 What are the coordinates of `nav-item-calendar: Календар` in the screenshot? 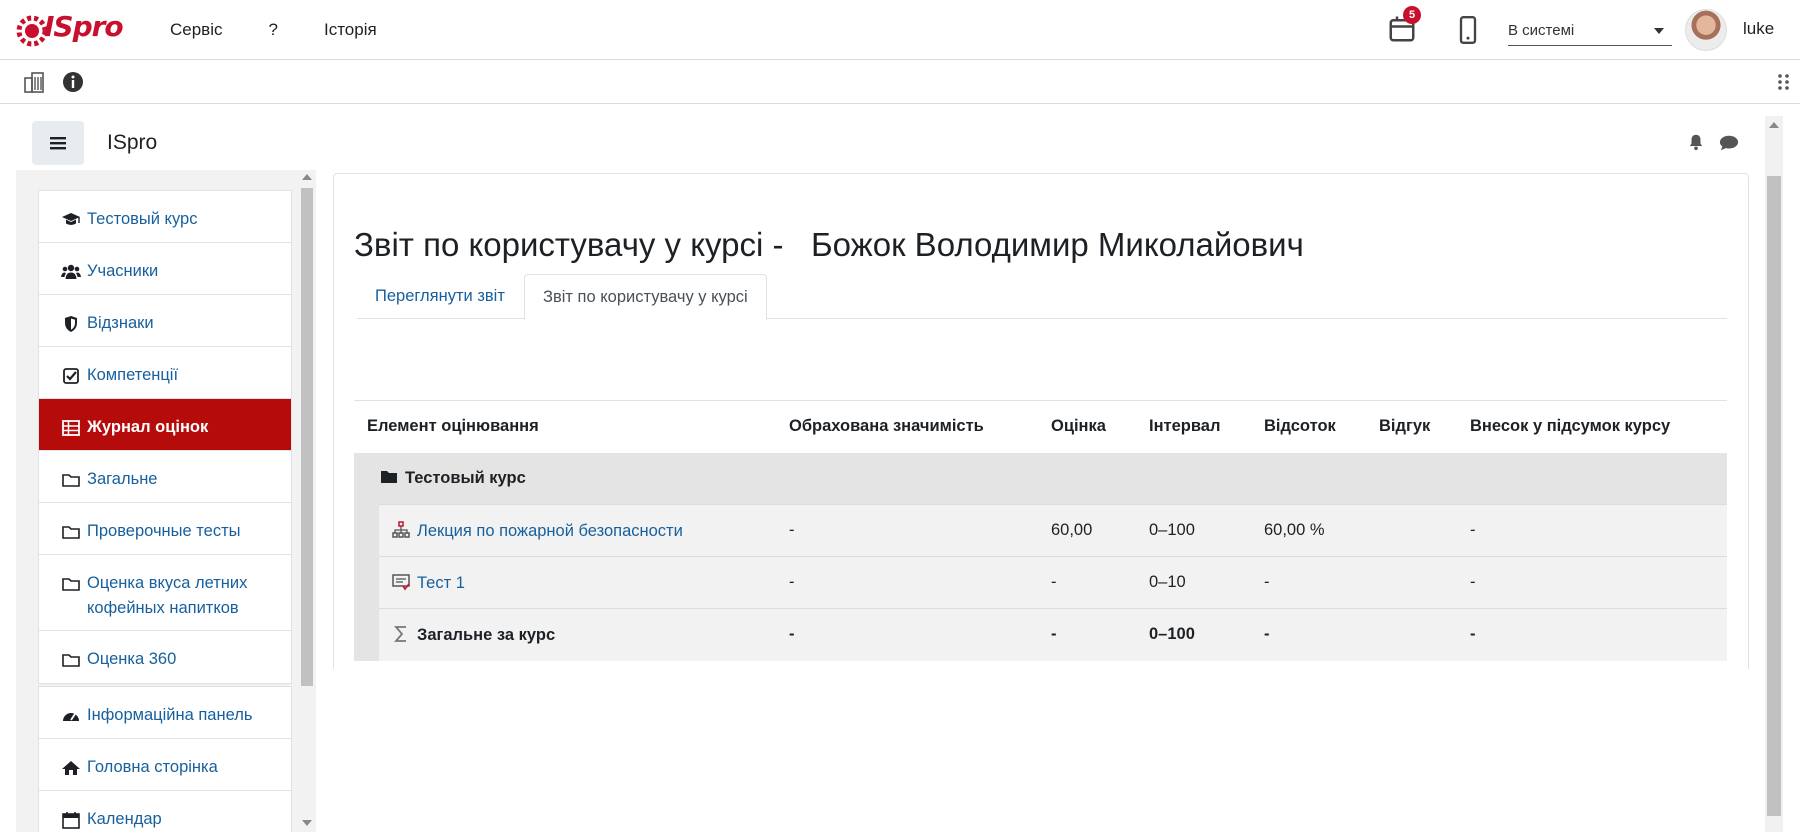 It's located at (165, 811).